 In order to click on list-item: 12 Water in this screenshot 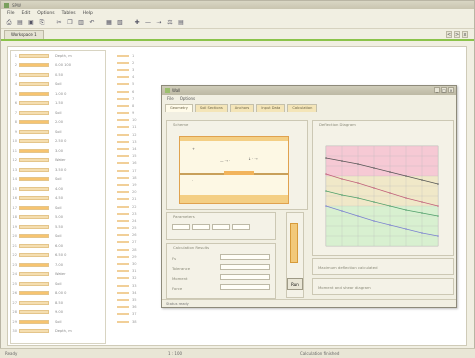, I will do `click(58, 161)`.